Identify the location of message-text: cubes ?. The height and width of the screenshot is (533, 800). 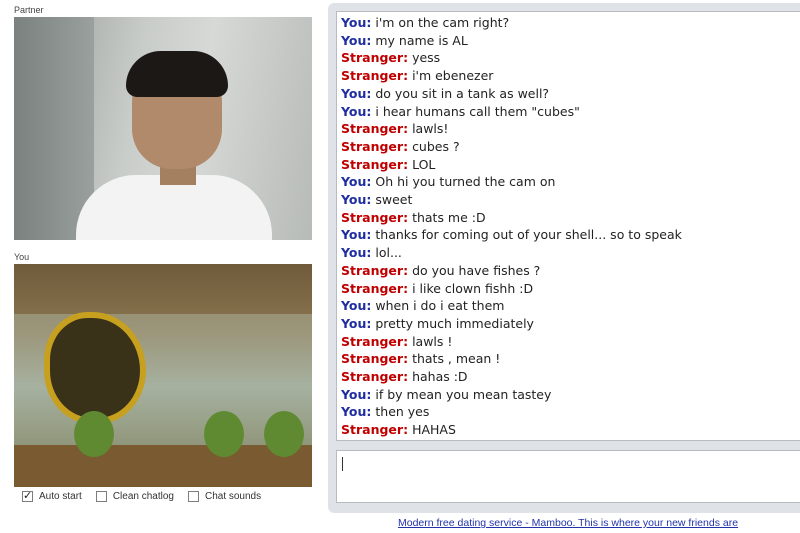
(436, 146).